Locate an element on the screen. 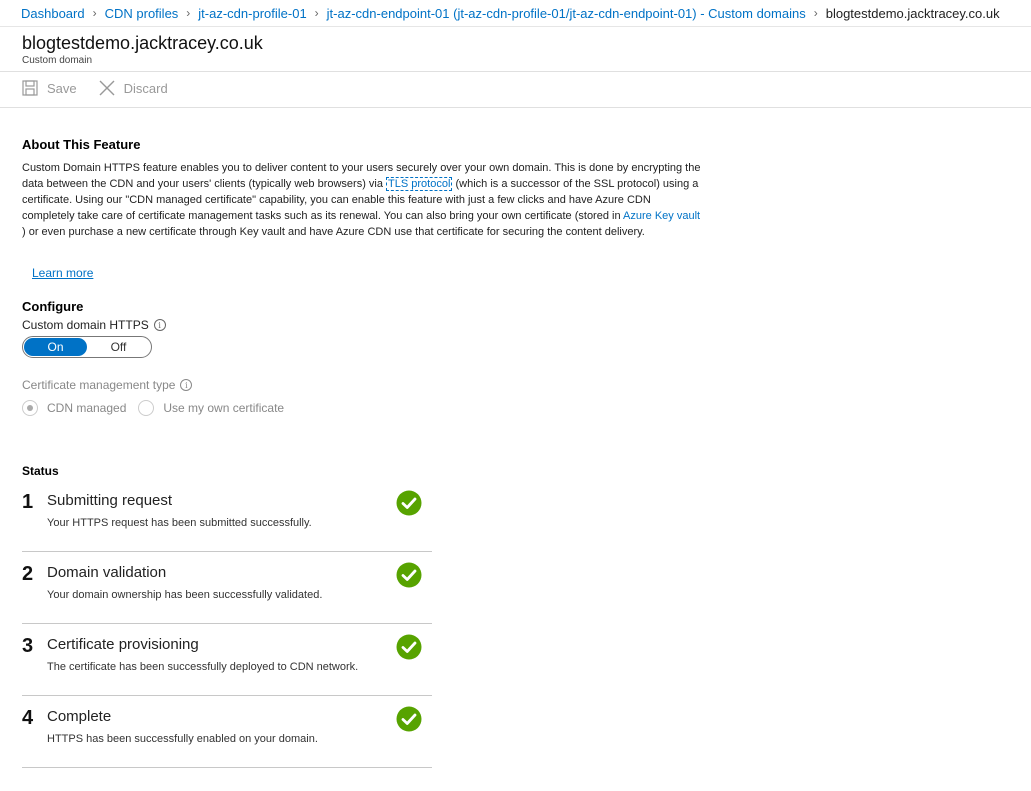 The height and width of the screenshot is (791, 1031). step-number: 1 is located at coordinates (28, 502).